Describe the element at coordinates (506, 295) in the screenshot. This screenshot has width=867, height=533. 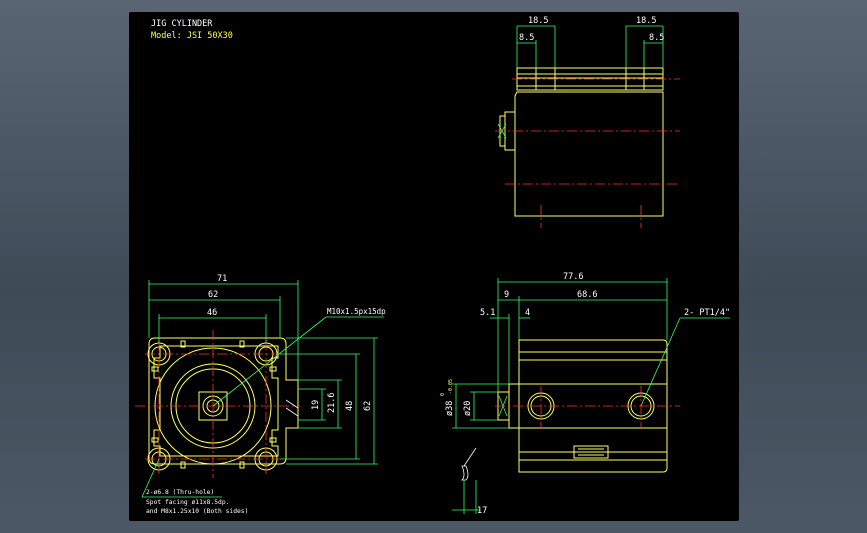
I see `dim-side-9: 9` at that location.